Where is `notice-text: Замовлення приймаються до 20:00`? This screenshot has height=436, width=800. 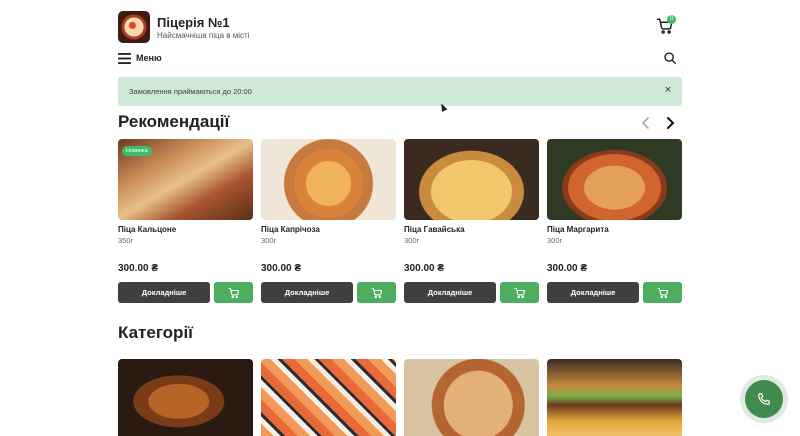
notice-text: Замовлення приймаються до 20:00 is located at coordinates (190, 91).